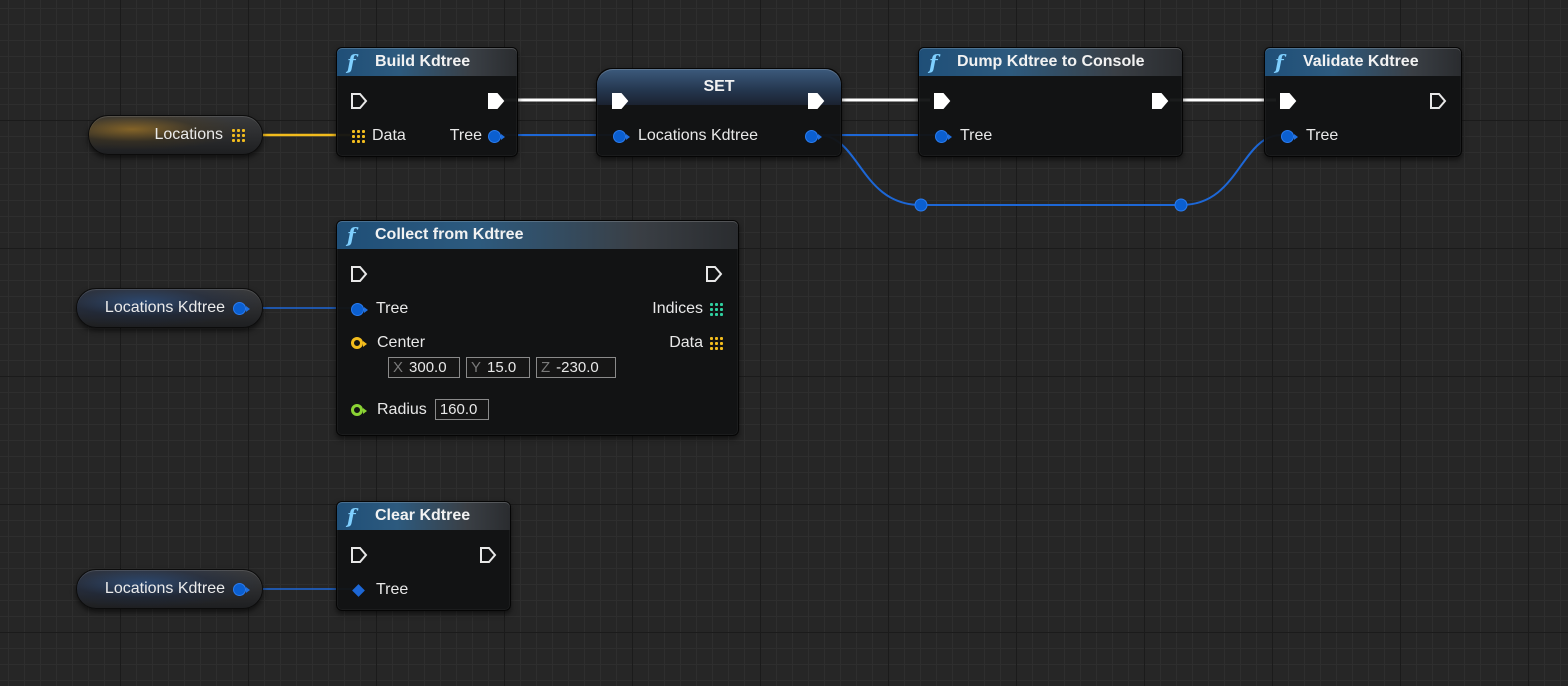 The image size is (1568, 686). What do you see at coordinates (401, 342) in the screenshot?
I see `center-input-label: Center` at bounding box center [401, 342].